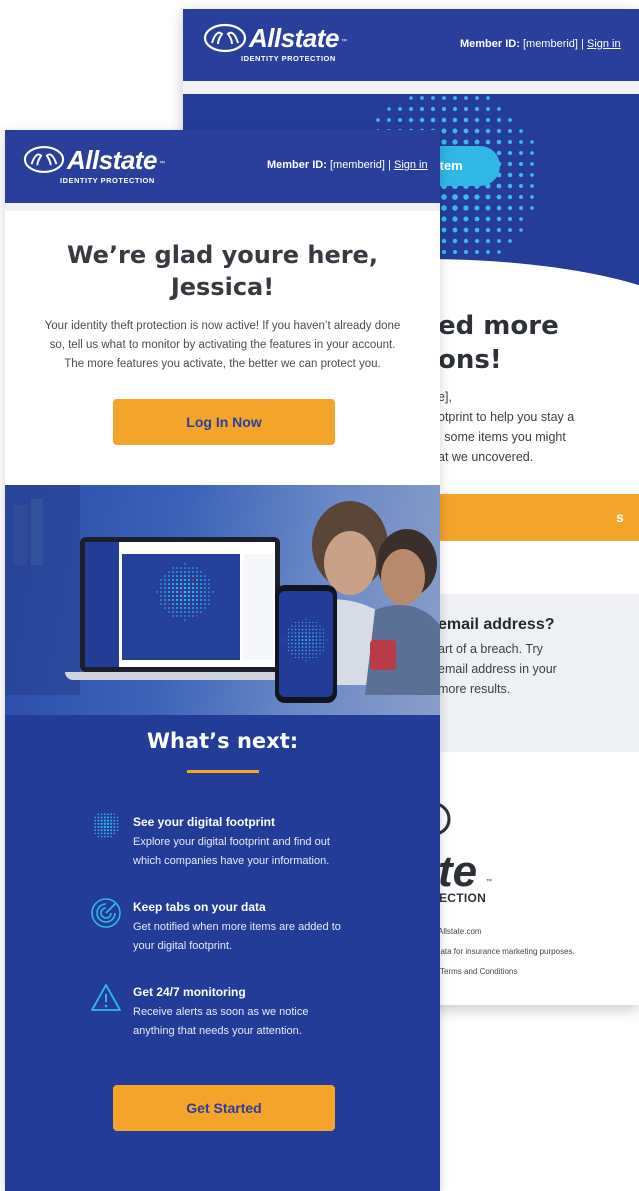 This screenshot has height=1191, width=639. I want to click on log-in-button: Log In Now, so click(224, 422).